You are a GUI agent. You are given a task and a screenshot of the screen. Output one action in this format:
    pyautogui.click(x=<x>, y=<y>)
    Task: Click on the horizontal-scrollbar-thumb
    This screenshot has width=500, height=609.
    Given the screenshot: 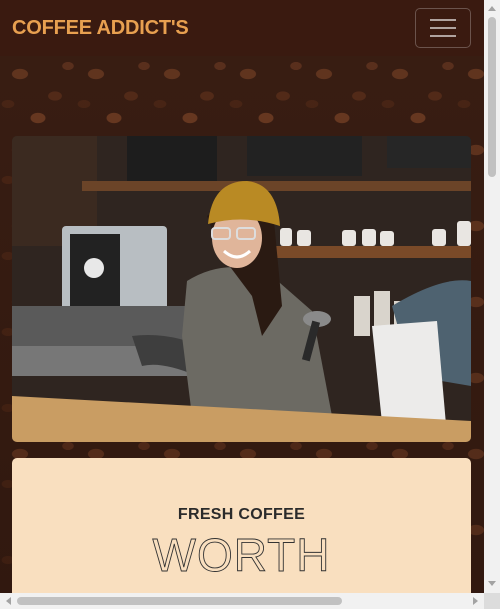 What is the action you would take?
    pyautogui.click(x=179, y=601)
    